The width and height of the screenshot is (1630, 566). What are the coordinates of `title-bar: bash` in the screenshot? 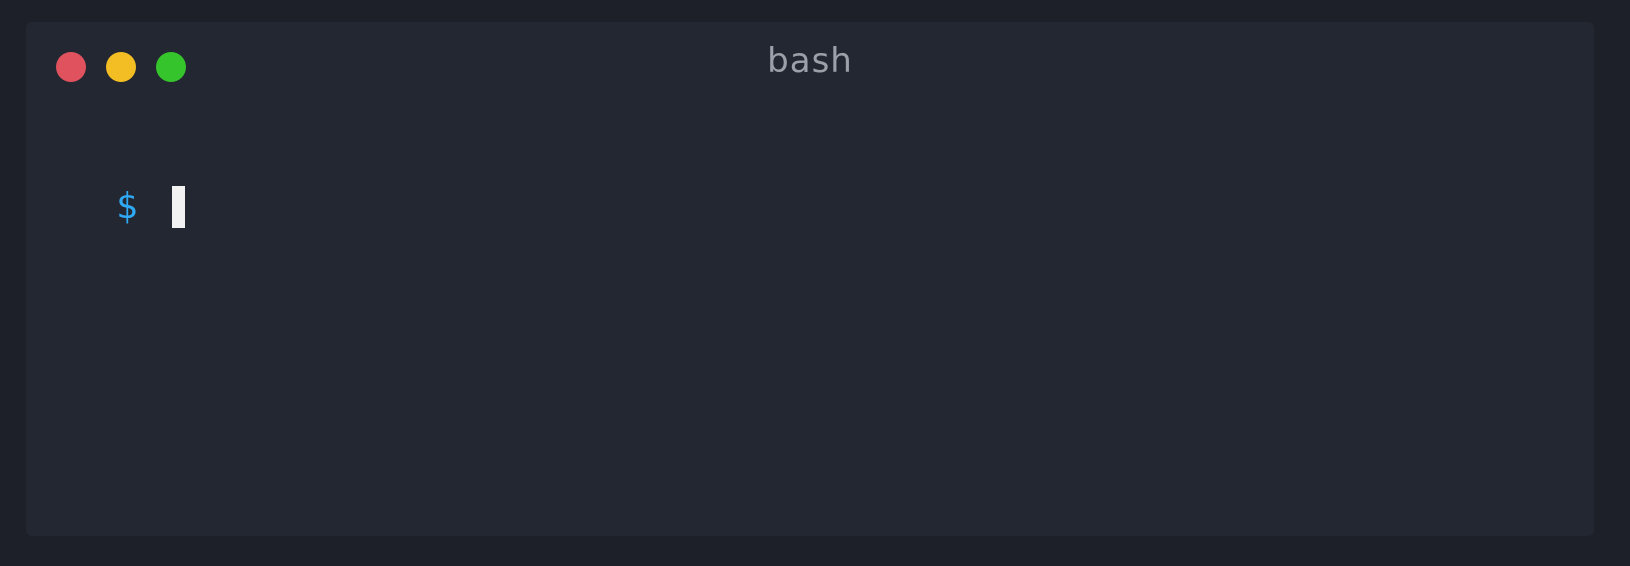 It's located at (810, 62).